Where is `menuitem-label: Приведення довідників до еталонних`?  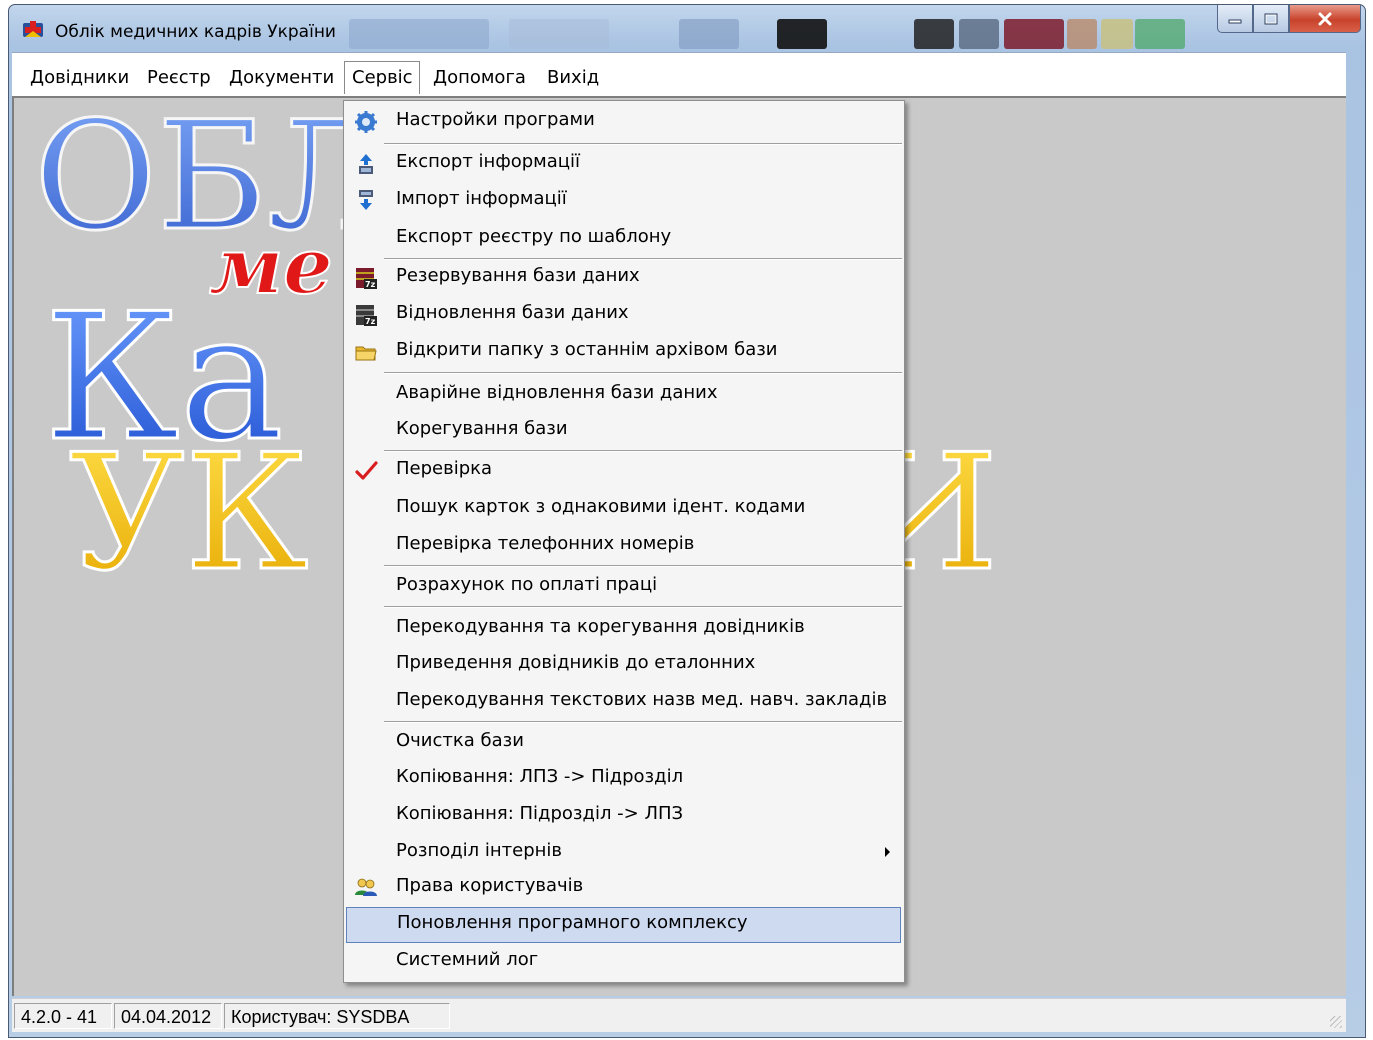 menuitem-label: Приведення довідників до еталонних is located at coordinates (576, 662).